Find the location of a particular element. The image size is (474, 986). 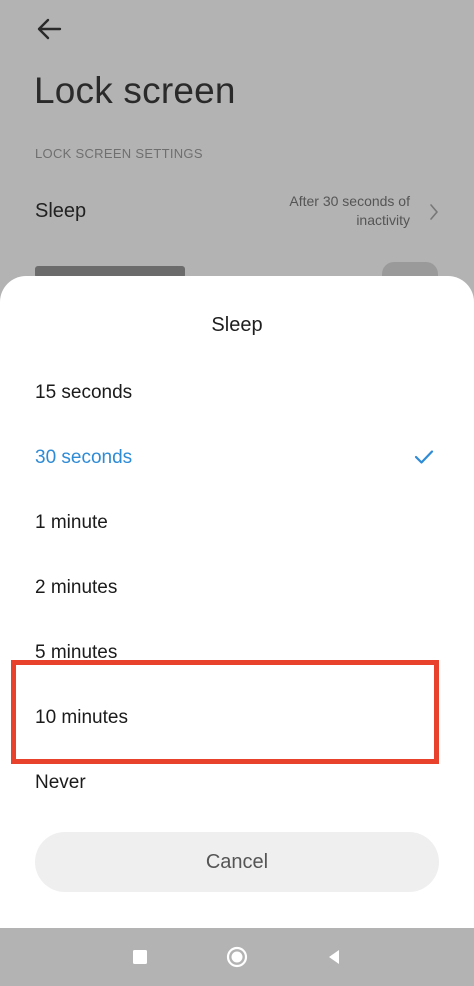

option-5-minutes: 5 minutes is located at coordinates (237, 654).